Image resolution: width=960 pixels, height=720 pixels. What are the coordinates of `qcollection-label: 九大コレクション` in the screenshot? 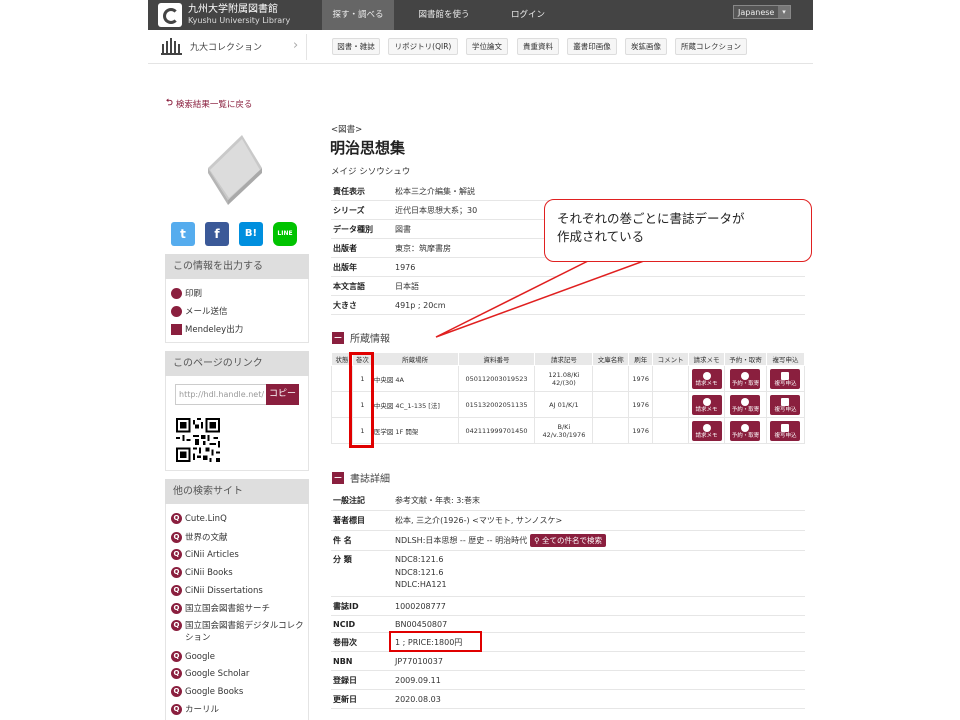 It's located at (226, 47).